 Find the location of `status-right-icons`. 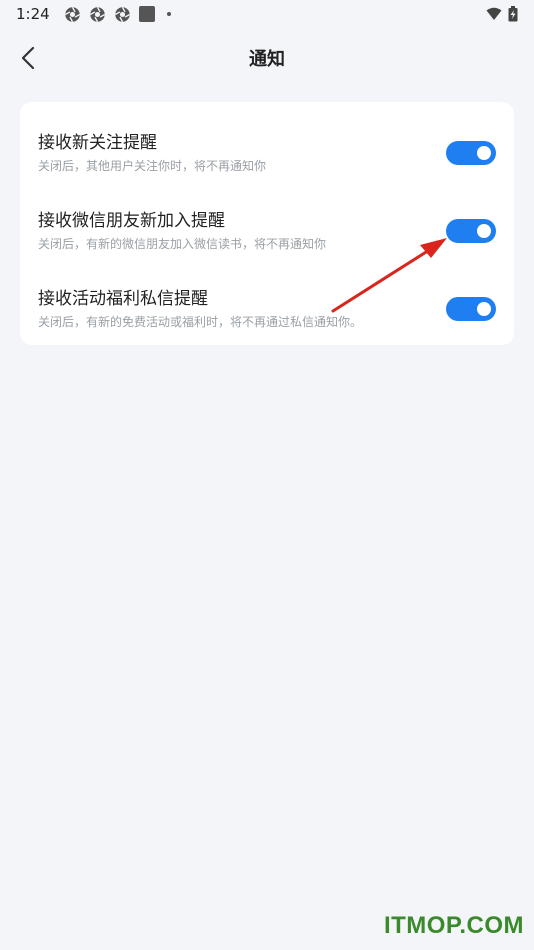

status-right-icons is located at coordinates (502, 14).